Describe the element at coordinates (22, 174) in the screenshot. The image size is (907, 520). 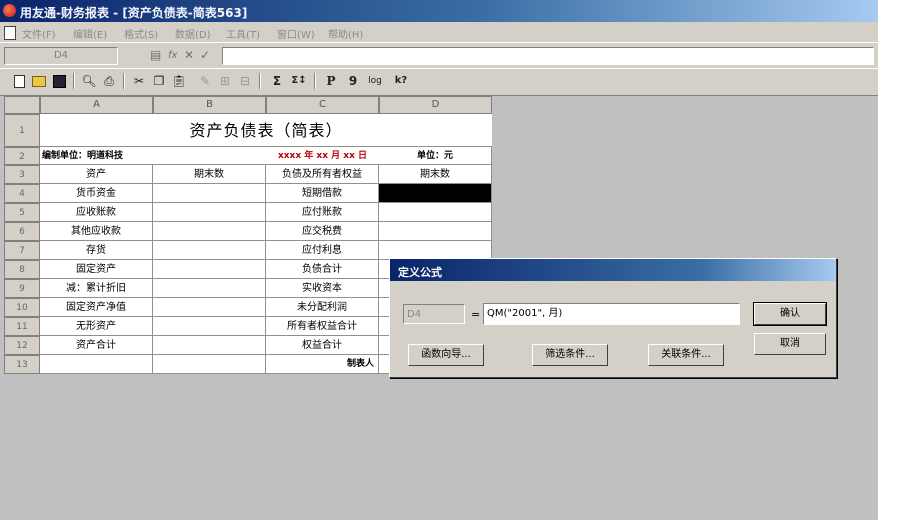
I see `row-header: 3` at that location.